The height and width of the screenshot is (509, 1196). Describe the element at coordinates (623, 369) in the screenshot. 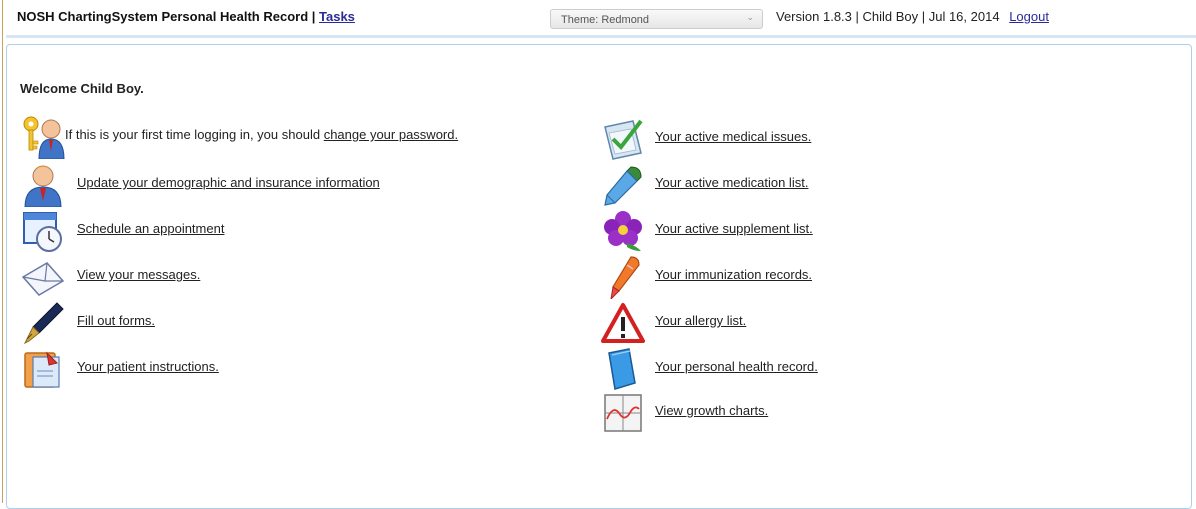

I see `book-icon` at that location.